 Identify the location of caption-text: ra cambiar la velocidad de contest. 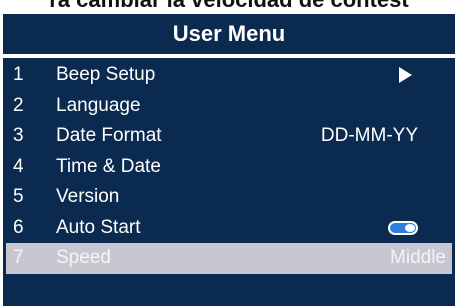
(229, 6).